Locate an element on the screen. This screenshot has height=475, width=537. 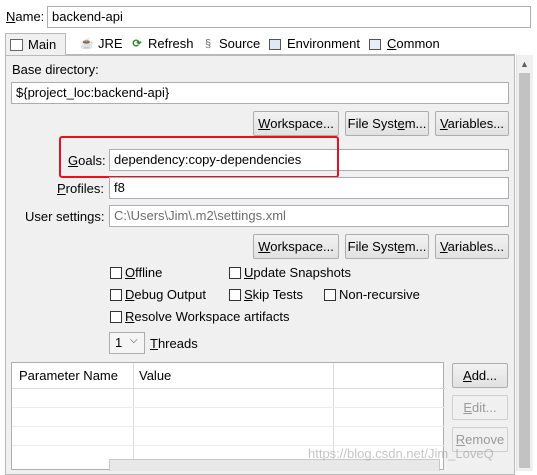
scrollbar-thumb is located at coordinates (524, 270).